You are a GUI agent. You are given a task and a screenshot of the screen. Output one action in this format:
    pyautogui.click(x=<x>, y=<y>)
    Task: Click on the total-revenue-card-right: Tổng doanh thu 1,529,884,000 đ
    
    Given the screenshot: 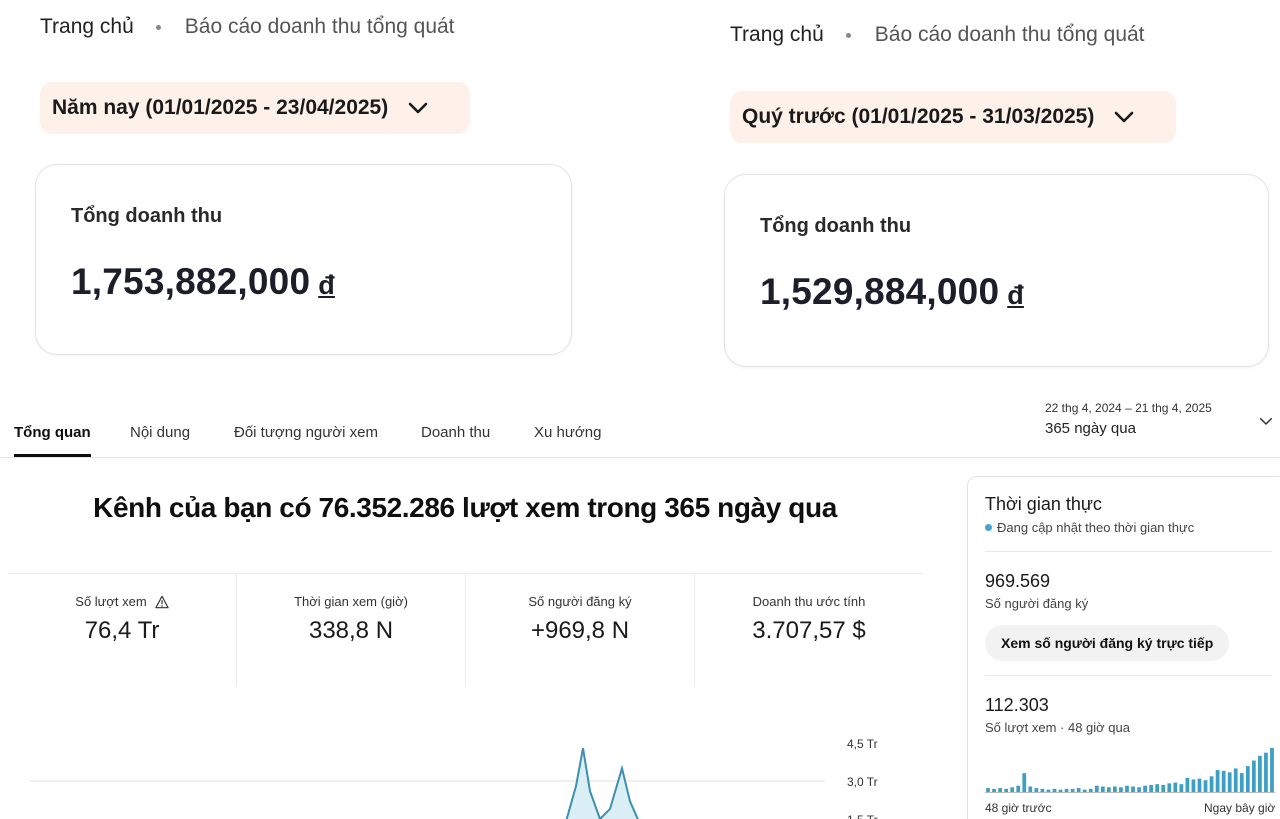 What is the action you would take?
    pyautogui.click(x=996, y=270)
    